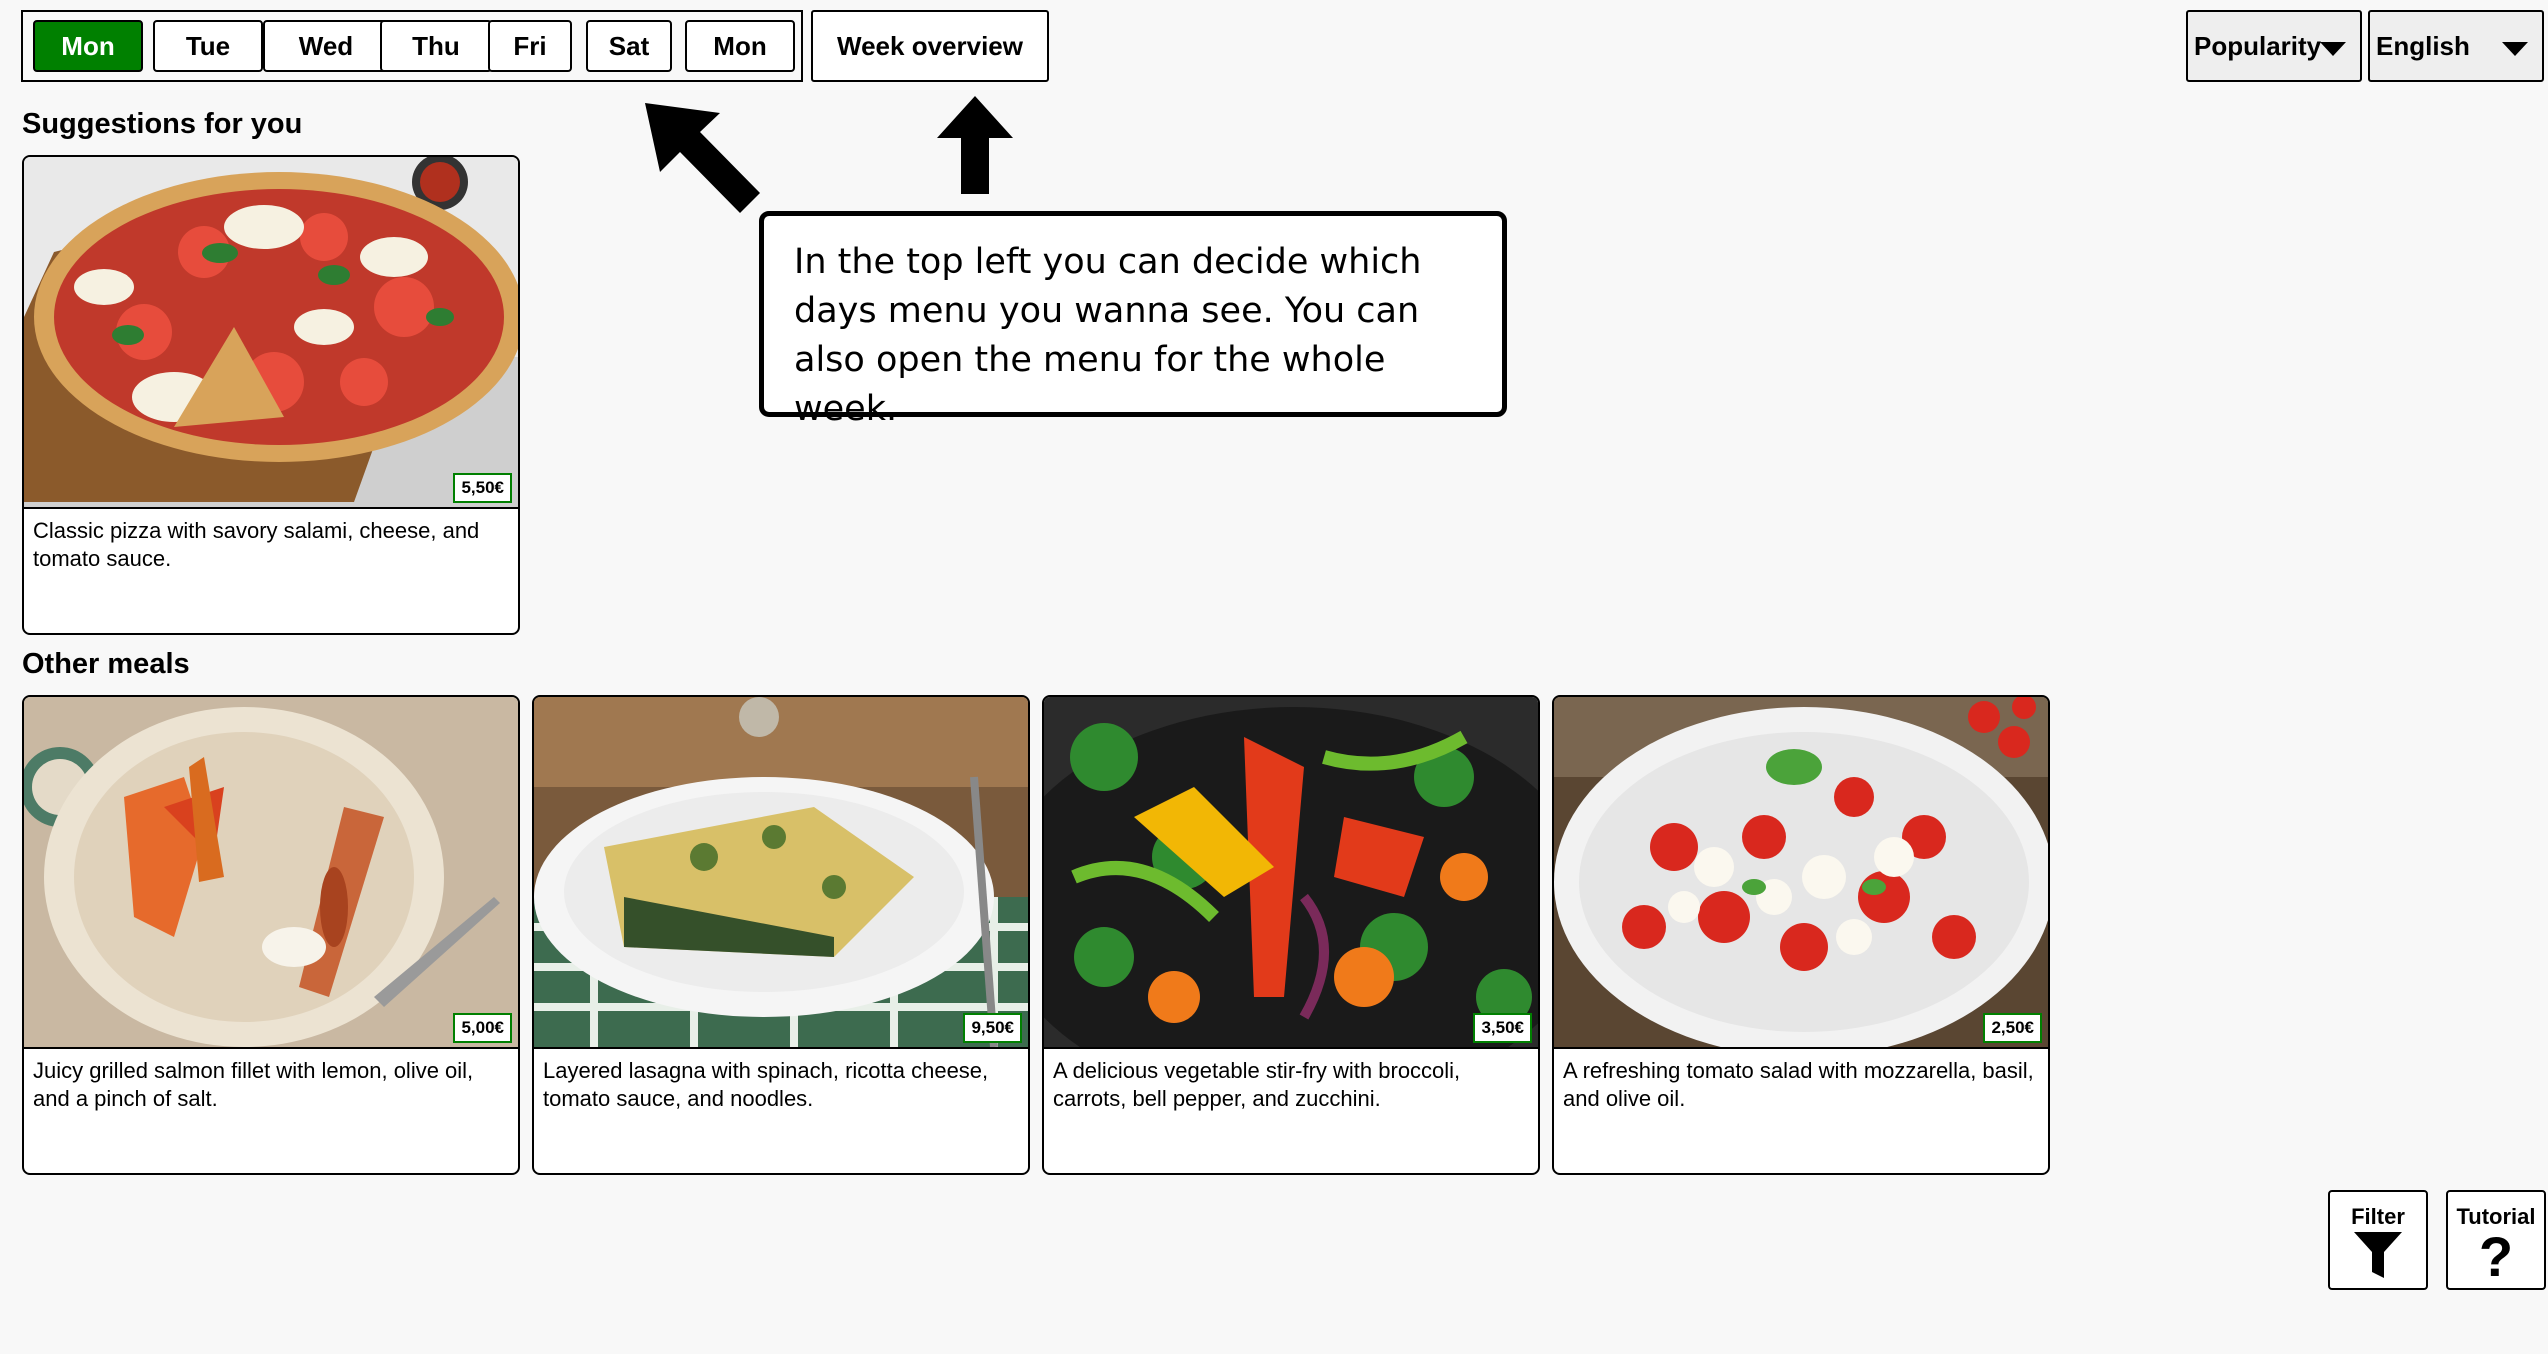  Describe the element at coordinates (530, 46) in the screenshot. I see `day-tab-fri: Fri` at that location.